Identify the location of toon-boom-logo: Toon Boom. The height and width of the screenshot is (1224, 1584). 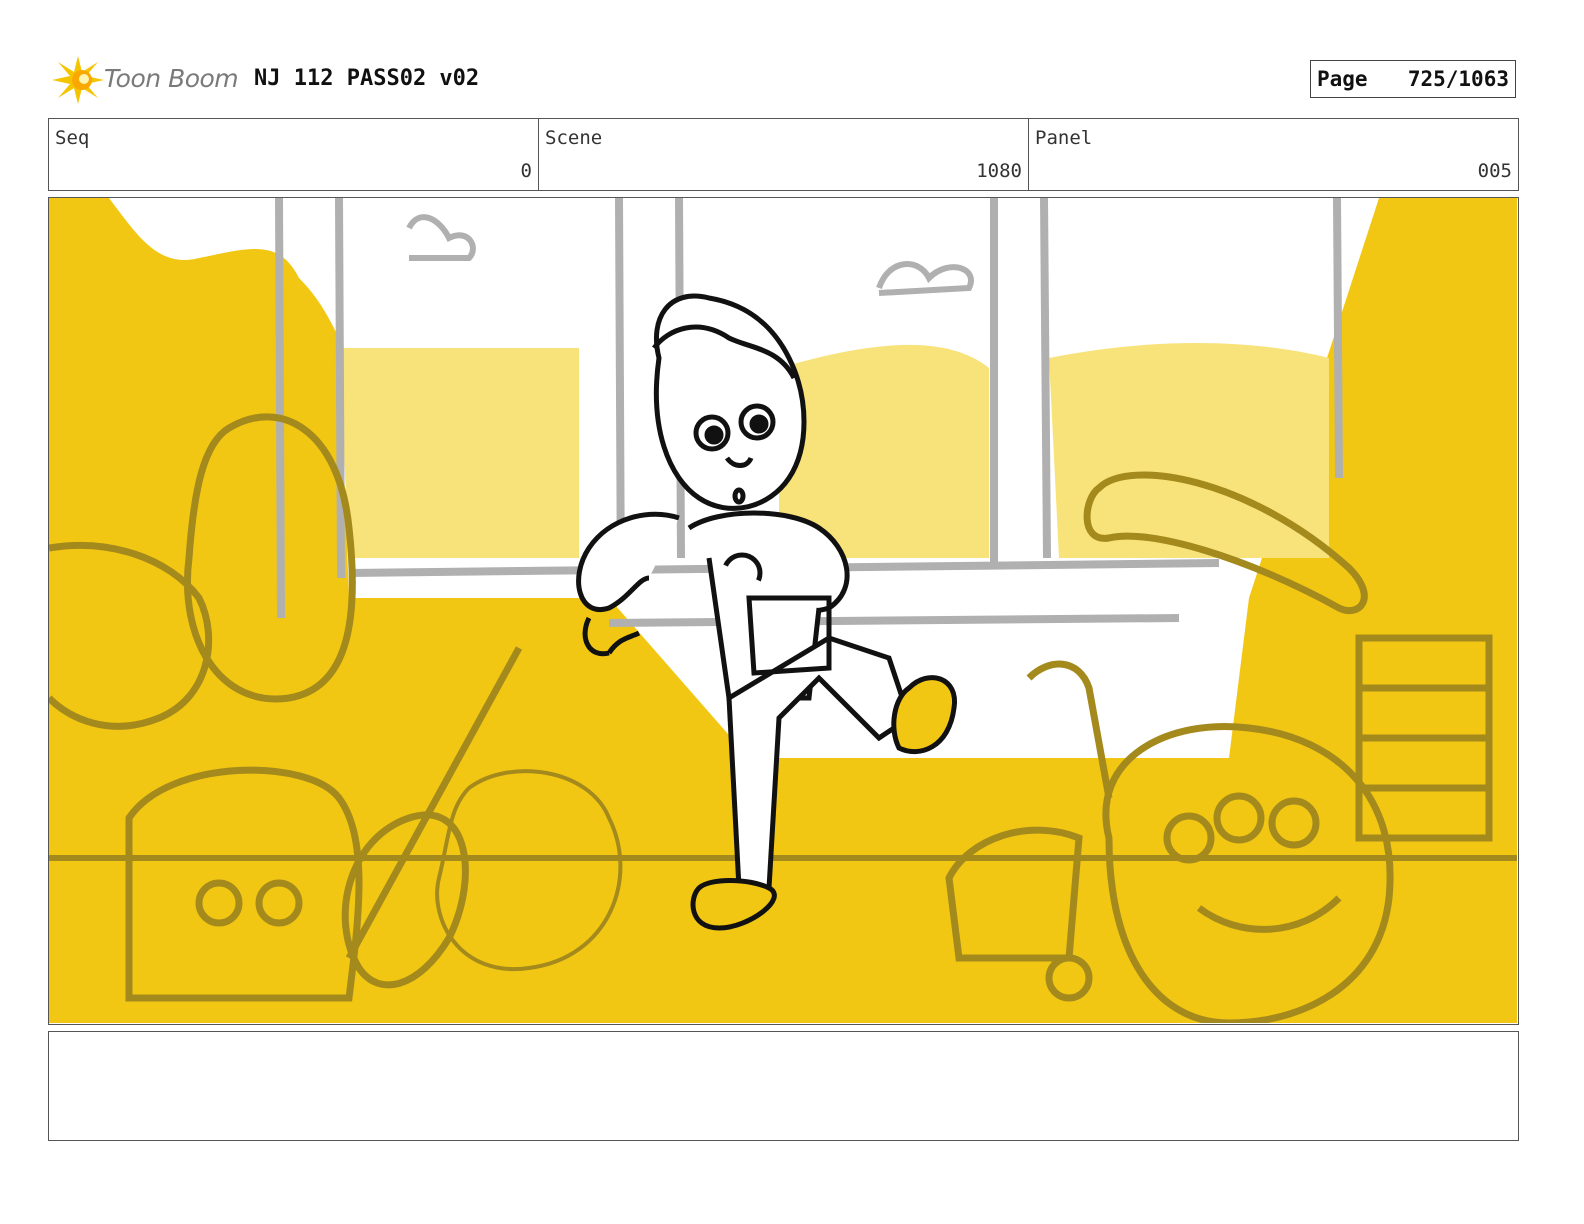
(145, 80).